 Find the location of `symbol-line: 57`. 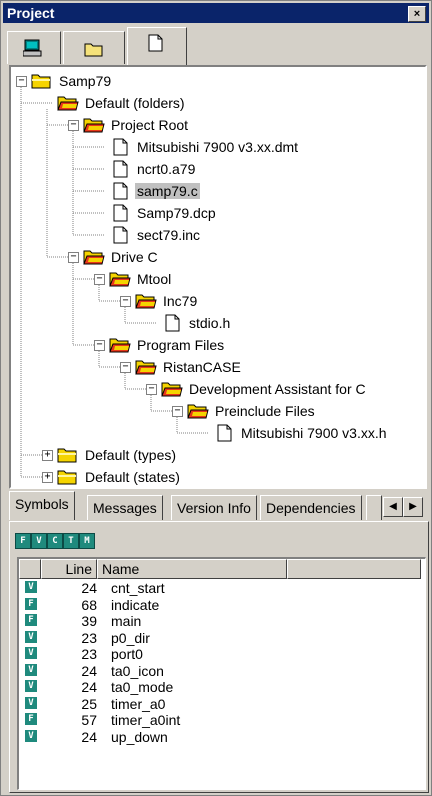

symbol-line: 57 is located at coordinates (89, 720).